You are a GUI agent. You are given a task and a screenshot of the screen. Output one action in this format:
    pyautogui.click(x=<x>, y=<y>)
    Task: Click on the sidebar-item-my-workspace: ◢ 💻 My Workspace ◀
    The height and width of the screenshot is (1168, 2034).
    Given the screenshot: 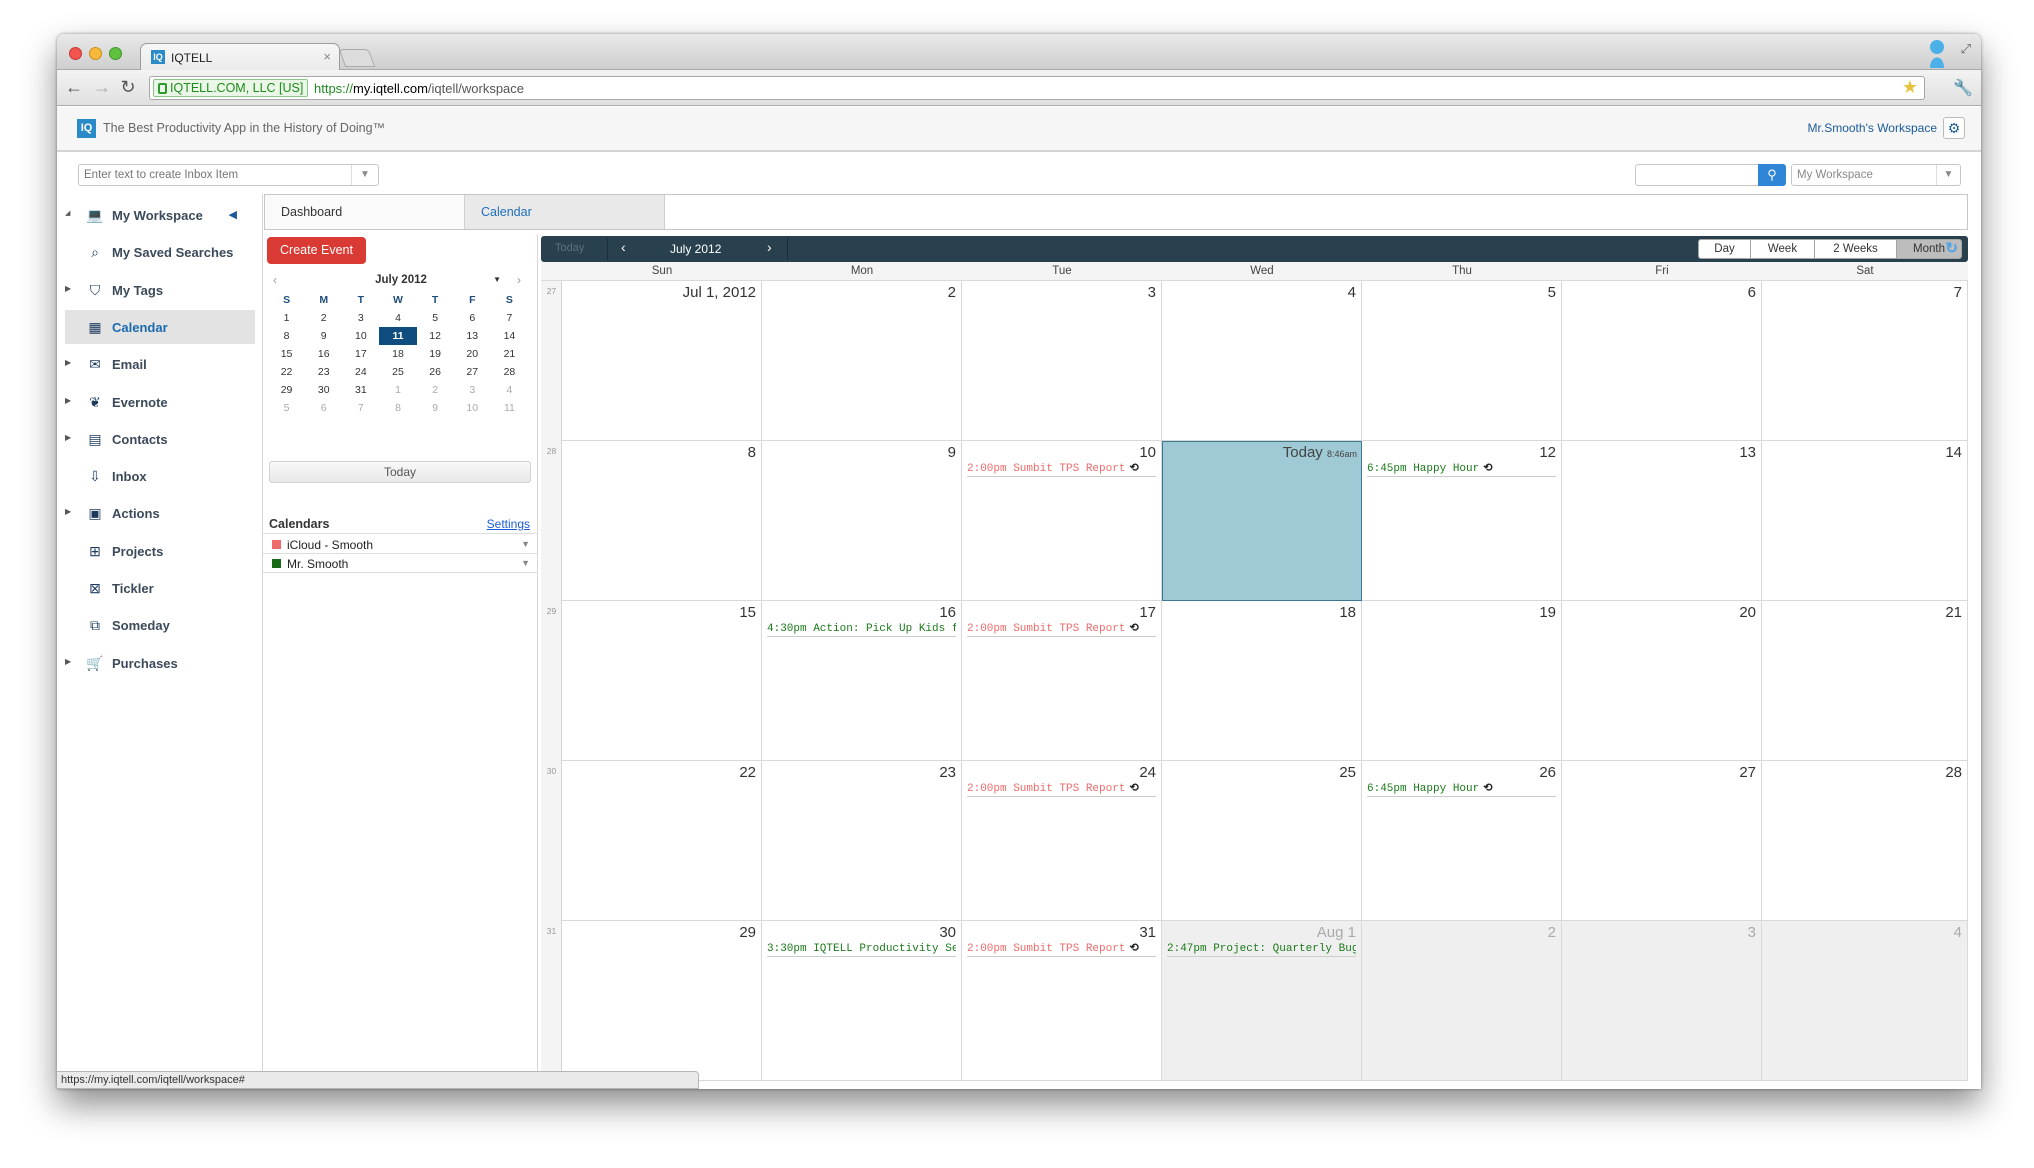 What is the action you would take?
    pyautogui.click(x=160, y=215)
    